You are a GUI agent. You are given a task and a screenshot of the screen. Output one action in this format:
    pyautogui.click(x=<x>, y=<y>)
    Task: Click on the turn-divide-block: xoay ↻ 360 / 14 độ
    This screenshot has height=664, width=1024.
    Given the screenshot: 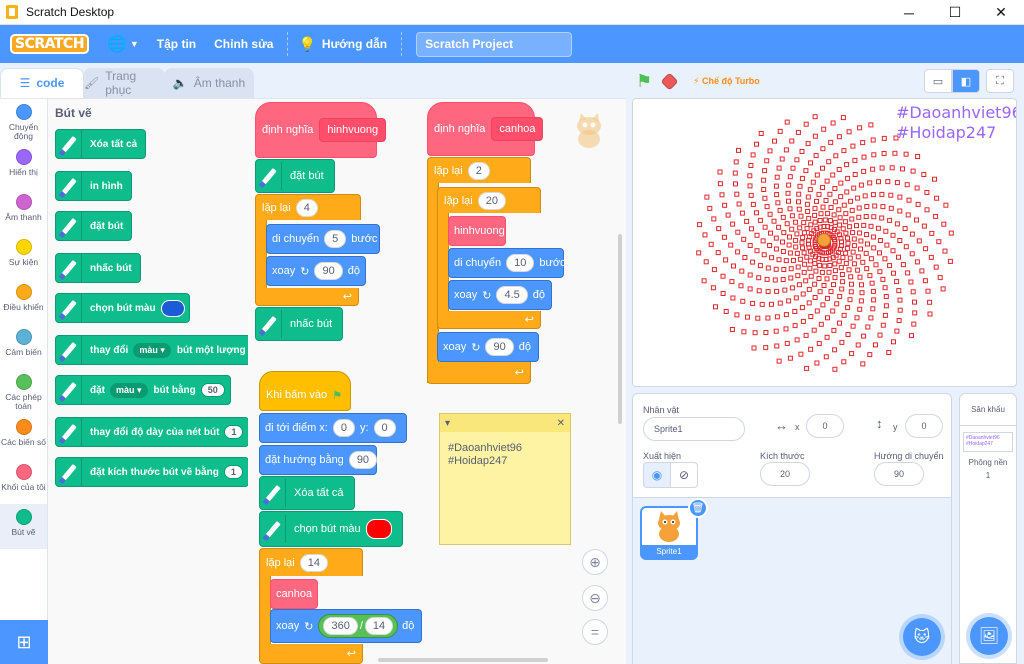 What is the action you would take?
    pyautogui.click(x=346, y=626)
    